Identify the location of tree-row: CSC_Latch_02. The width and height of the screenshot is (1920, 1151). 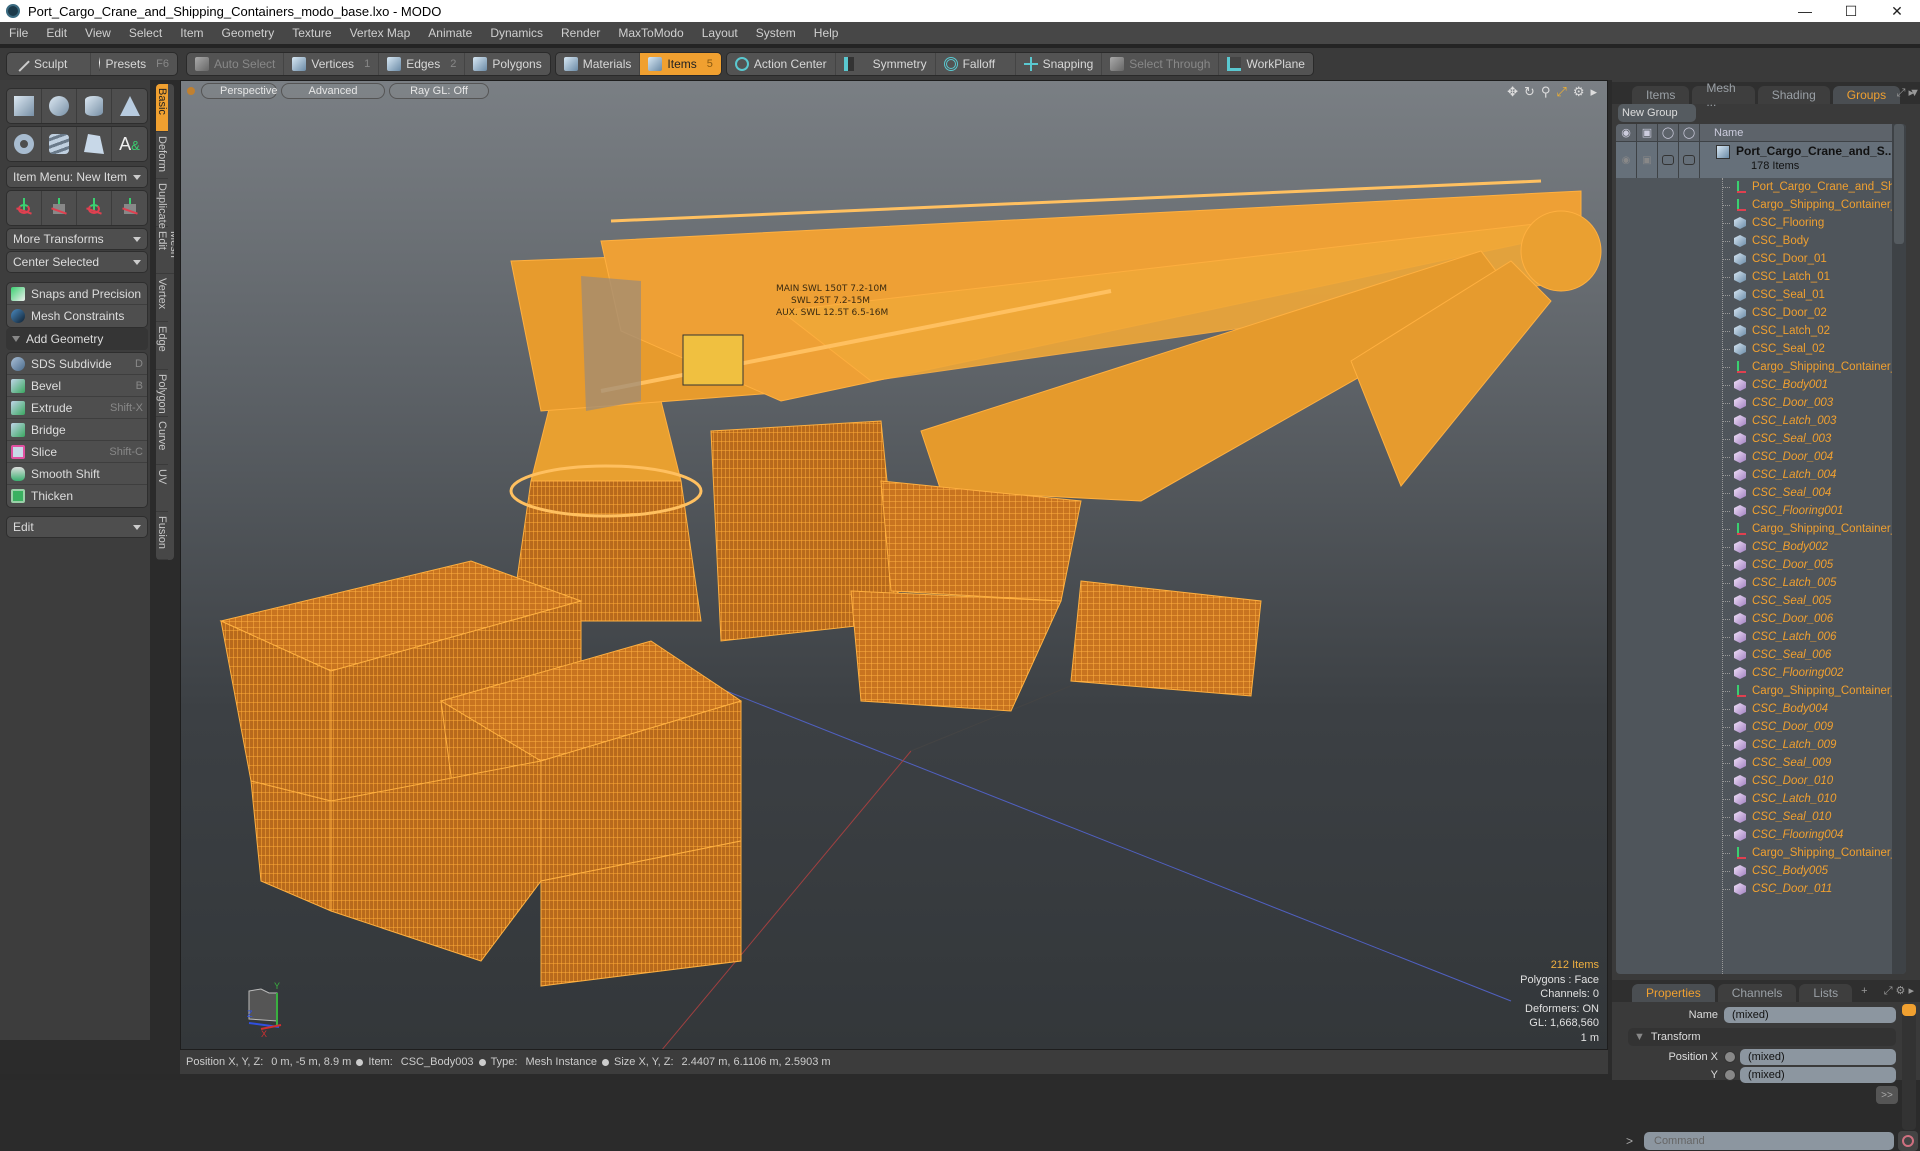
(1761, 331).